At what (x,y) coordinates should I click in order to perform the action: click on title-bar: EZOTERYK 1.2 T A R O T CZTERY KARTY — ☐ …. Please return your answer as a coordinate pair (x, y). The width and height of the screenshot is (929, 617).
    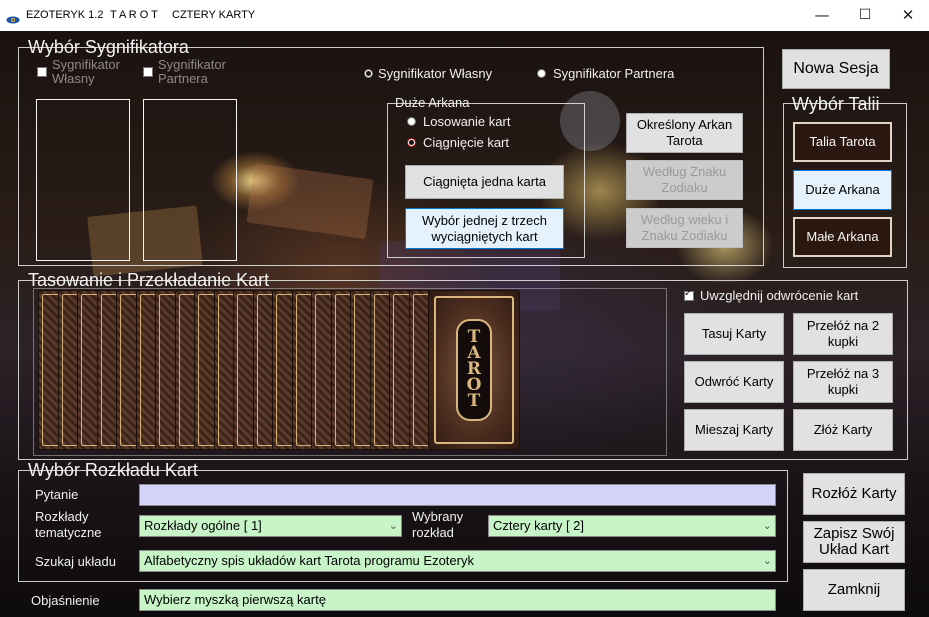
    Looking at the image, I should click on (464, 16).